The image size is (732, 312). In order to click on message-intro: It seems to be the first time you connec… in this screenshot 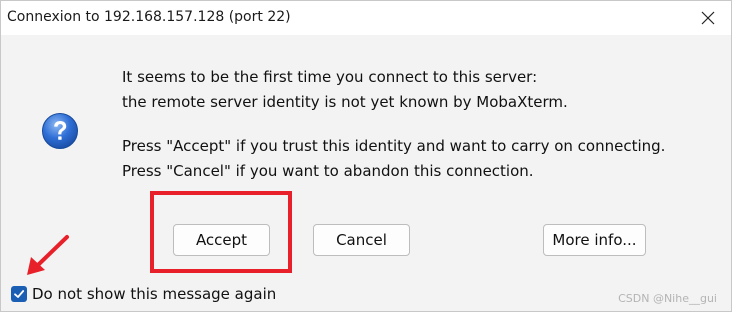, I will do `click(345, 90)`.